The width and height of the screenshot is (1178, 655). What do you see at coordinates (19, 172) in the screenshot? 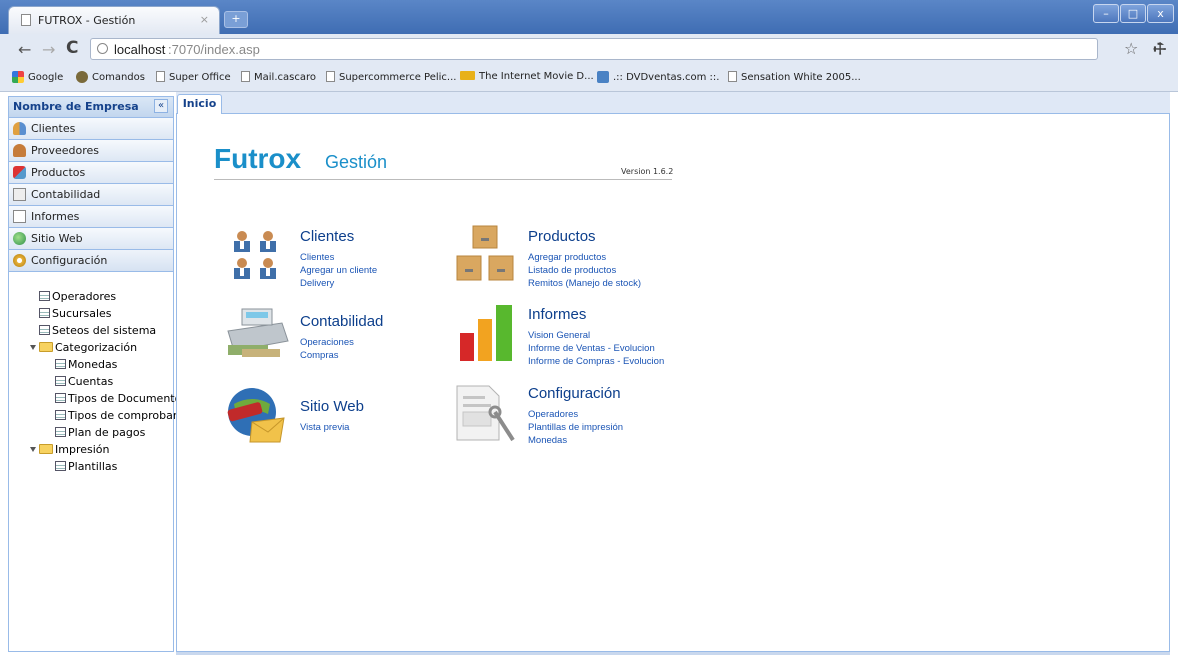
I see `products-icon` at bounding box center [19, 172].